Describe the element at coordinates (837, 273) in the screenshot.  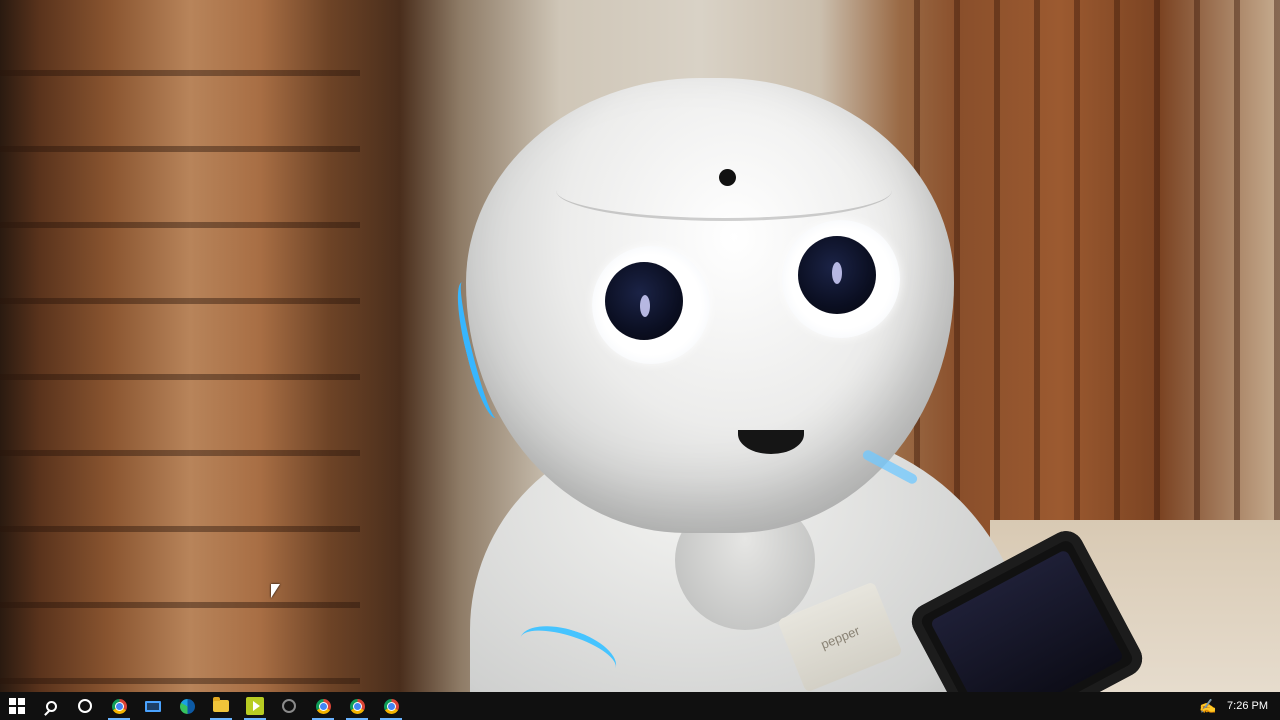
I see `robot-right-eye-glint` at that location.